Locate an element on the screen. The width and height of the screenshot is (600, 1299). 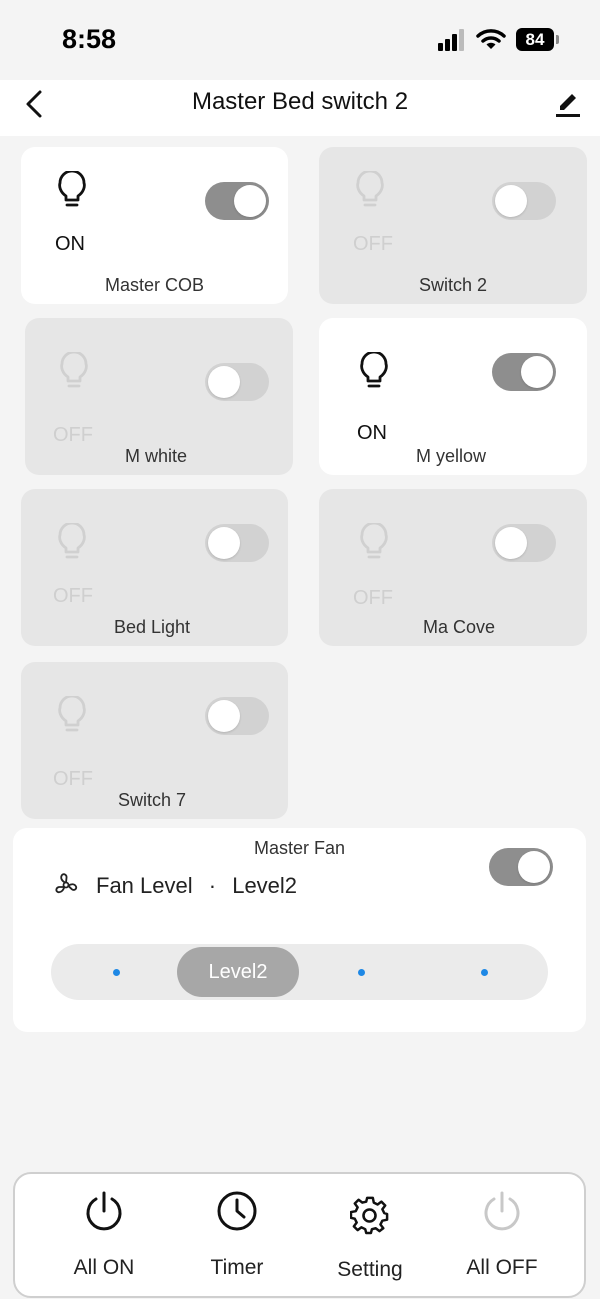
status-time: 8:58 is located at coordinates (89, 39).